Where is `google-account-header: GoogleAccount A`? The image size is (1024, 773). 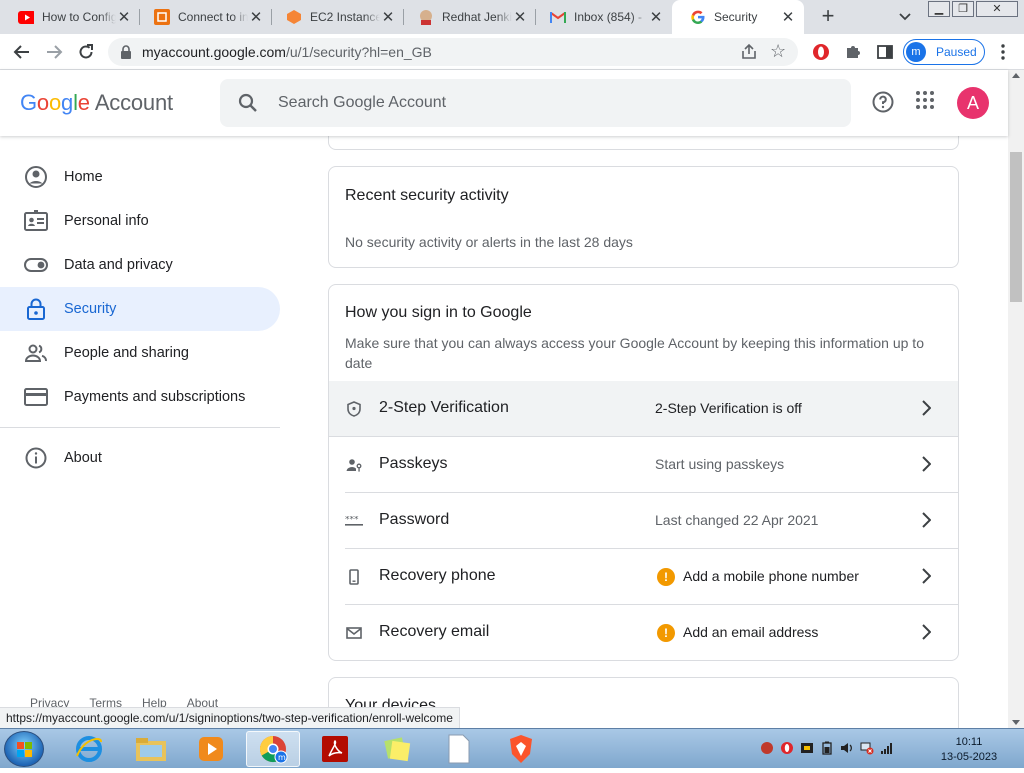 google-account-header: GoogleAccount A is located at coordinates (504, 103).